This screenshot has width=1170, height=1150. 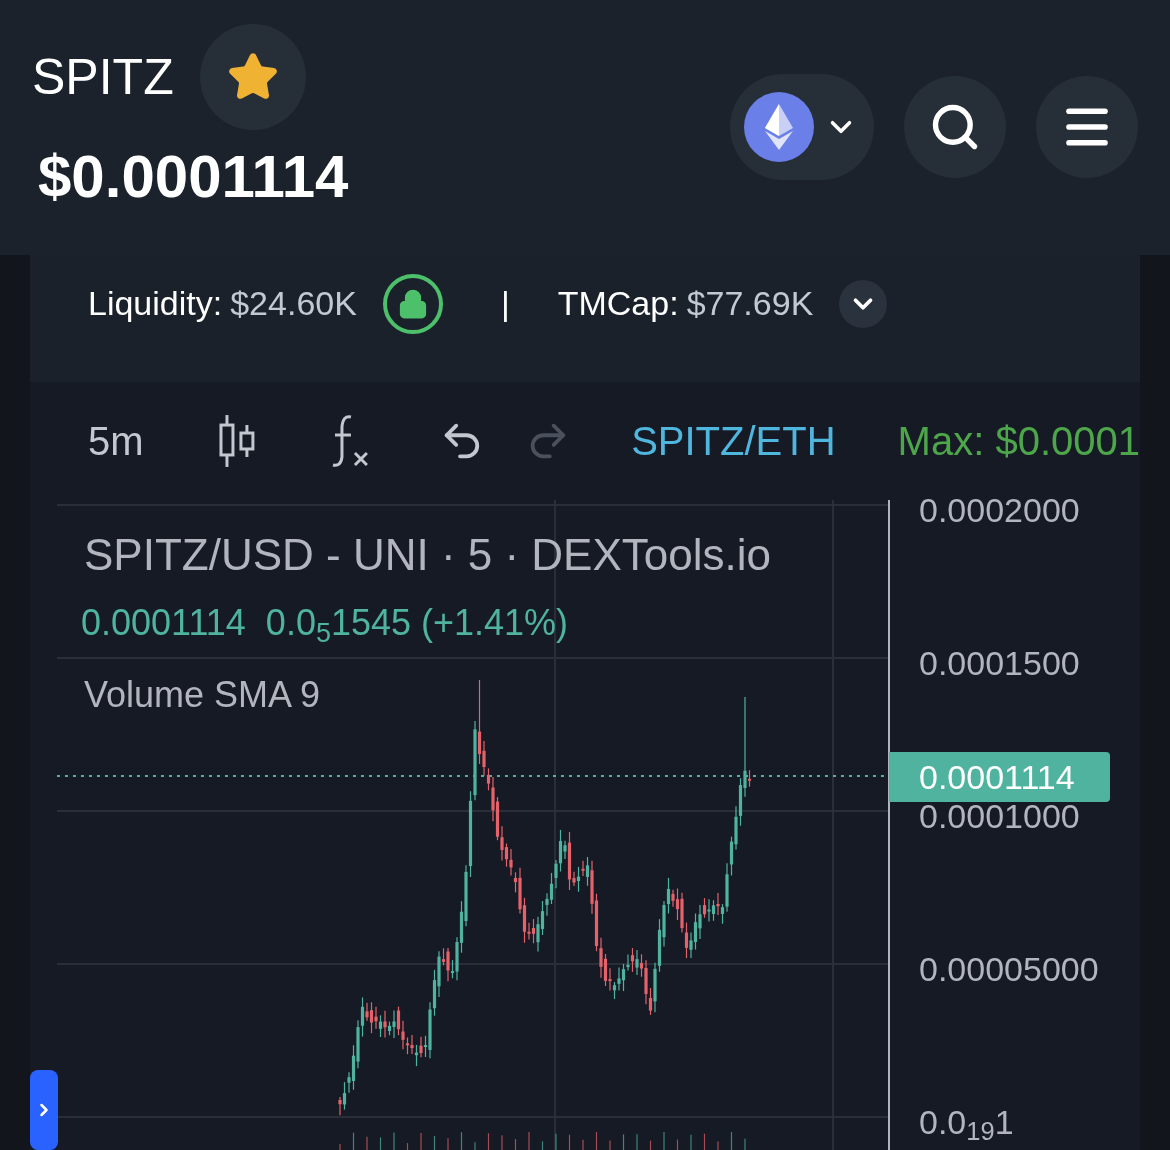 I want to click on liquidity-value: $24.60K, so click(x=293, y=303).